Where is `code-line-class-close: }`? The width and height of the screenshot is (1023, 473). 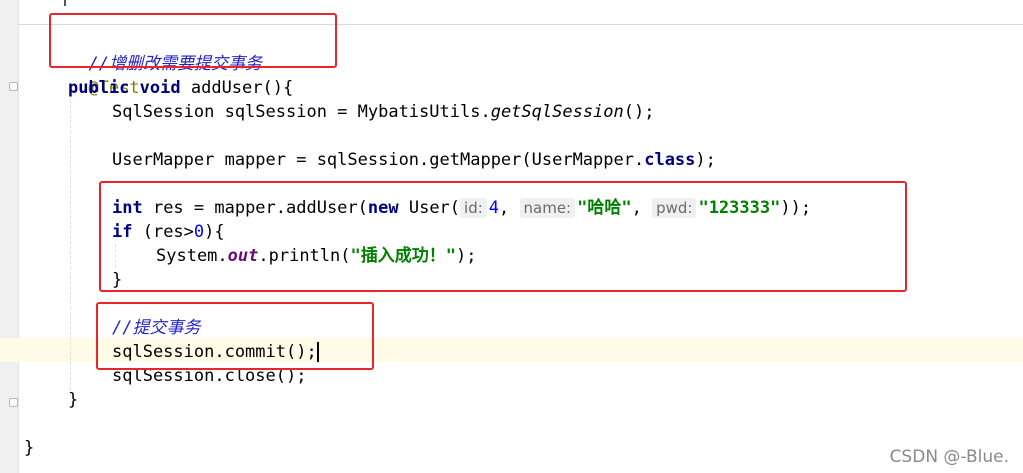
code-line-class-close: } is located at coordinates (29, 448).